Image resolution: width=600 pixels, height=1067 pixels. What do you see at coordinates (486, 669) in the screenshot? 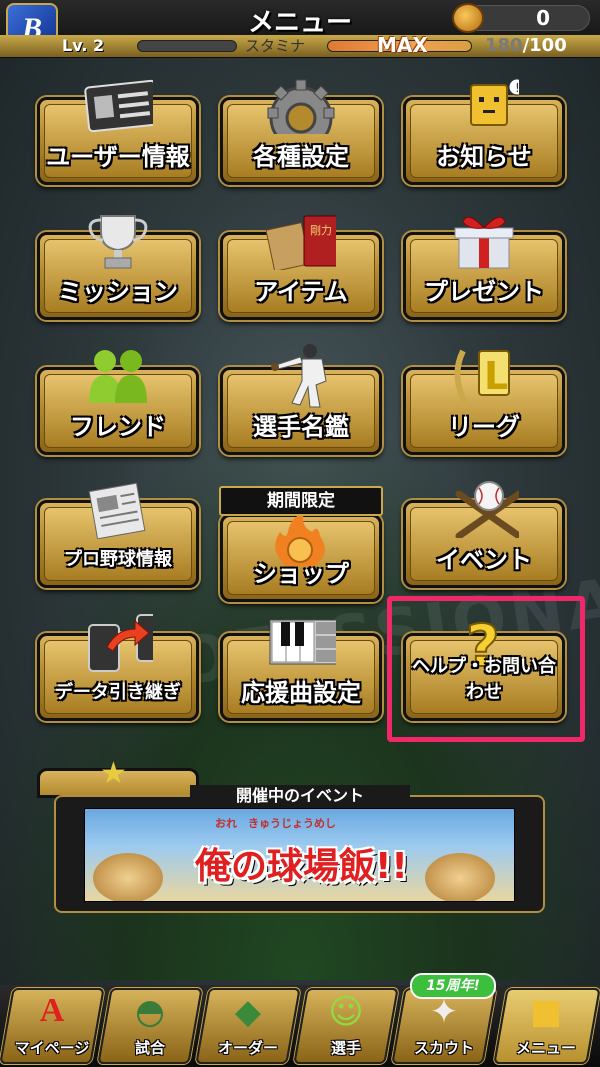
I see `help-highlight-frame` at bounding box center [486, 669].